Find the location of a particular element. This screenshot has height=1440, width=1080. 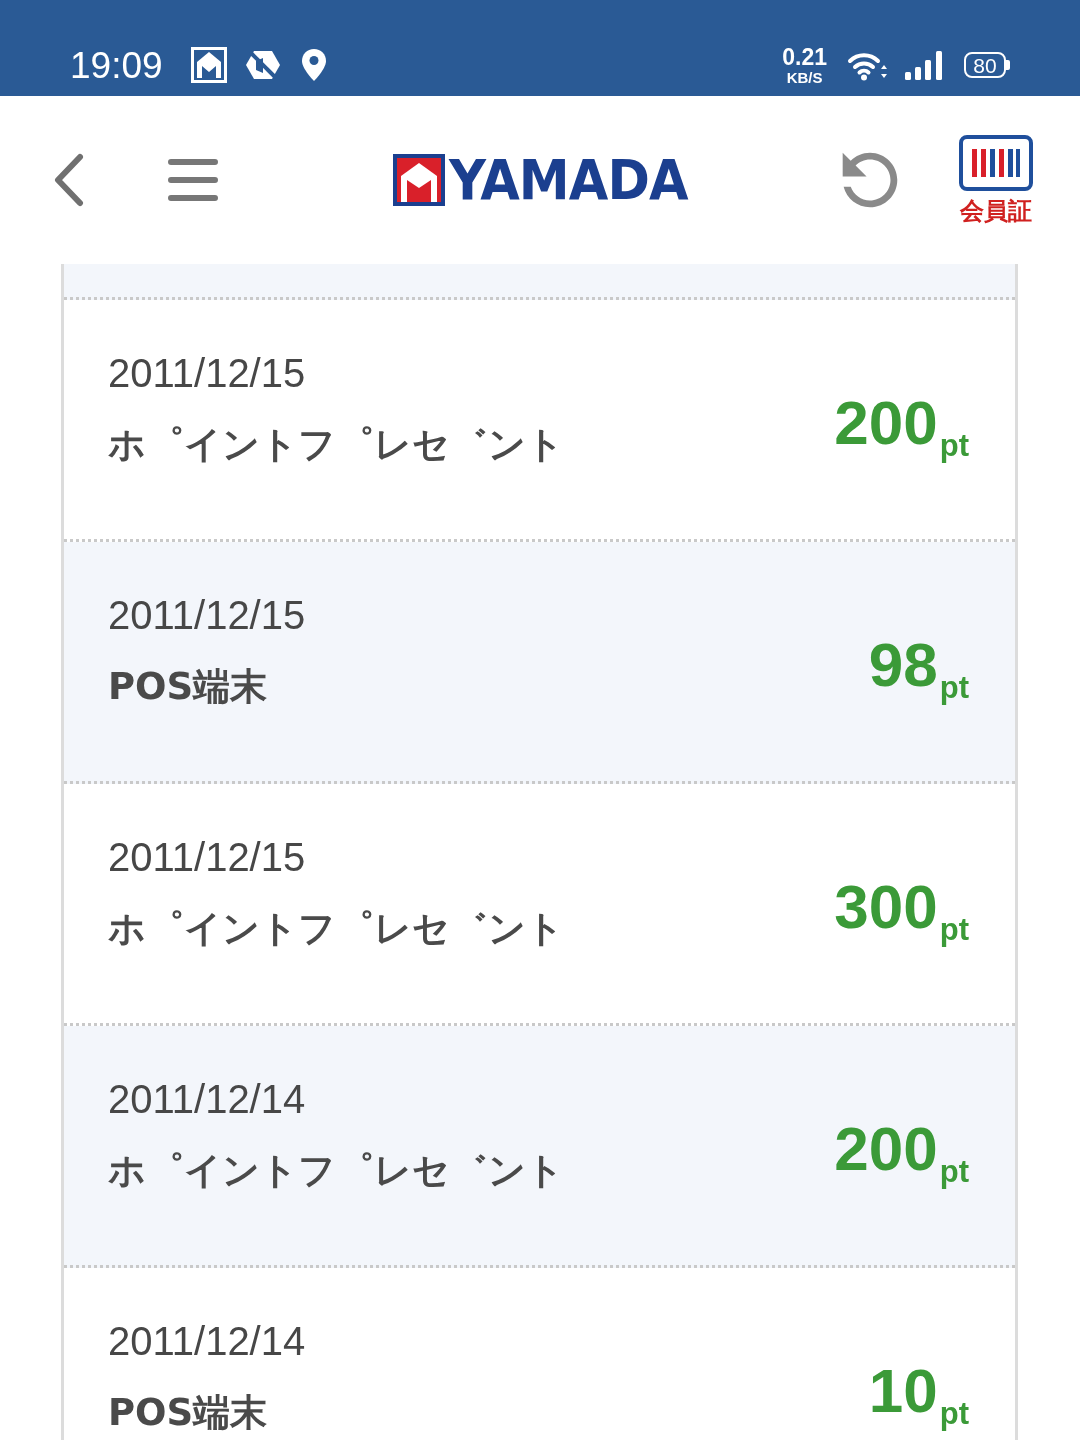

signal-icon is located at coordinates (924, 65).